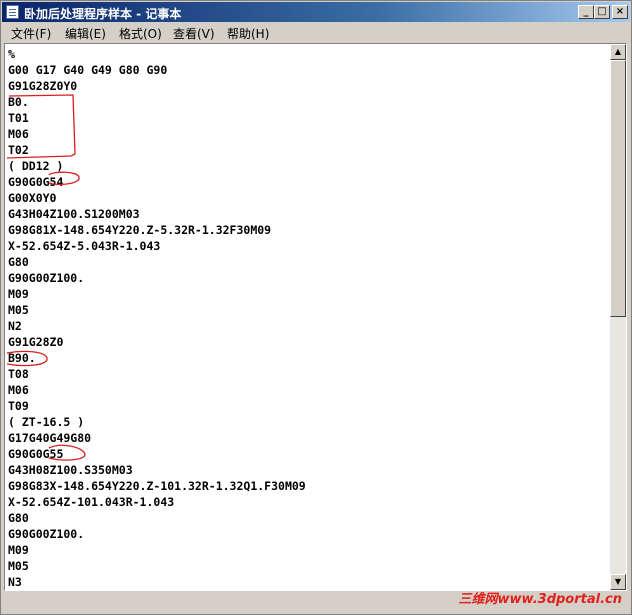  I want to click on code-line: G00X0Y0, so click(32, 198).